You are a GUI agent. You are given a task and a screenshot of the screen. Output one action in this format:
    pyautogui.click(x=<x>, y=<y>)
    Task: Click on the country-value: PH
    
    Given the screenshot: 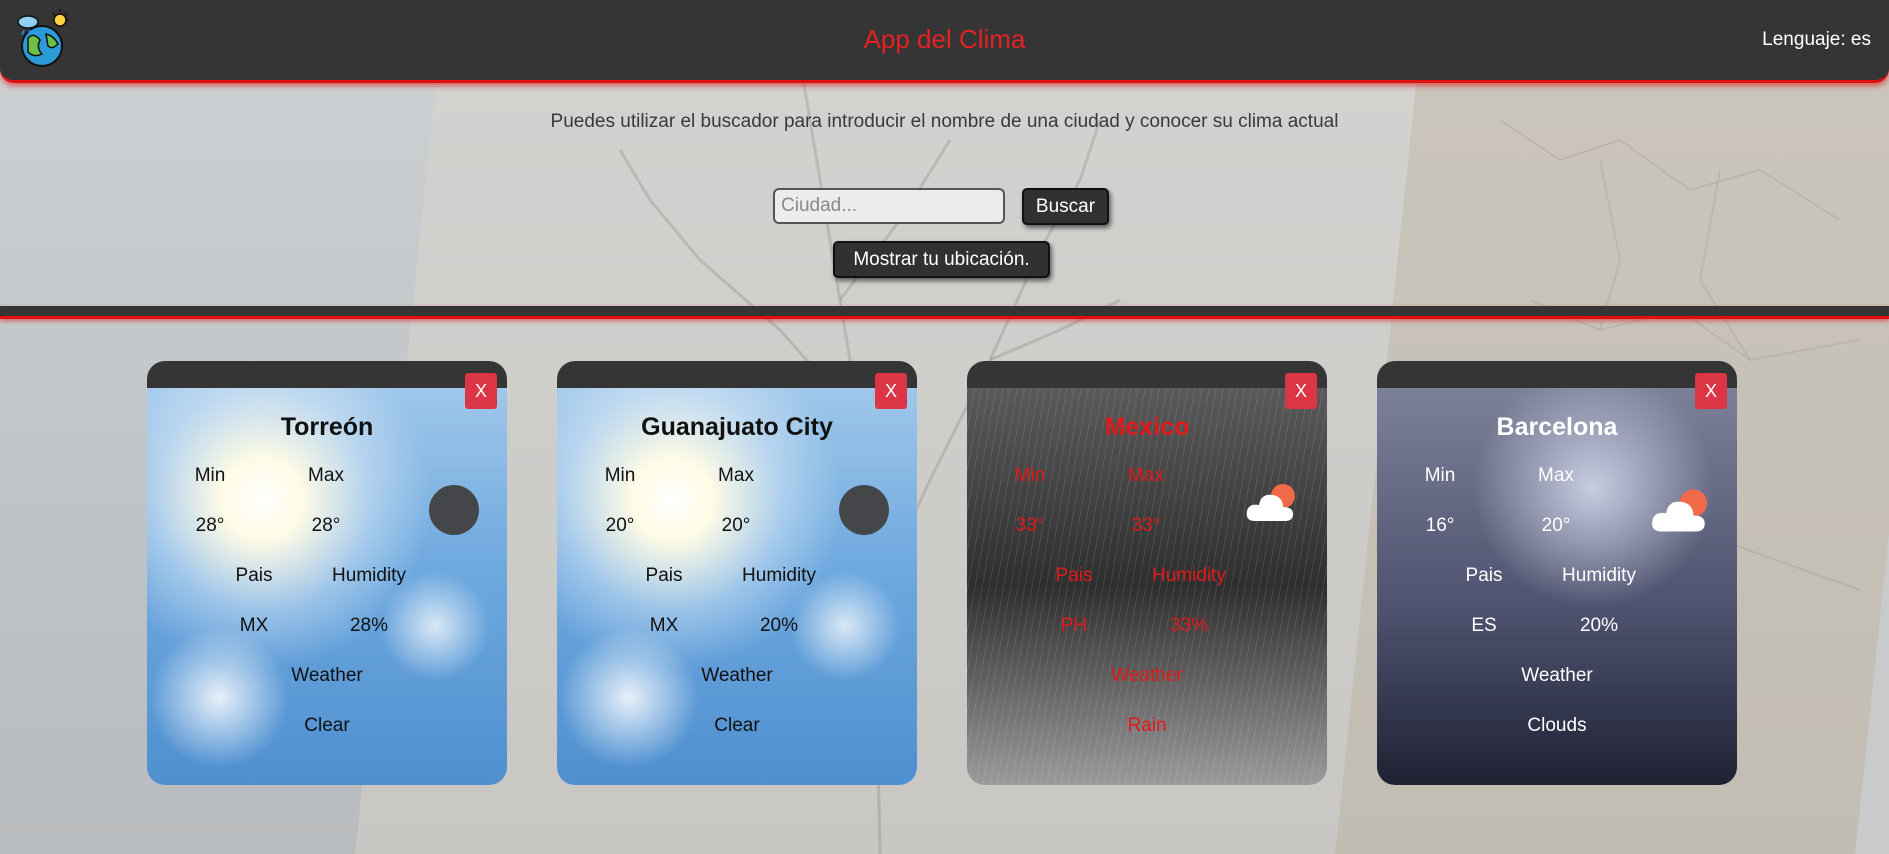 What is the action you would take?
    pyautogui.click(x=1074, y=625)
    